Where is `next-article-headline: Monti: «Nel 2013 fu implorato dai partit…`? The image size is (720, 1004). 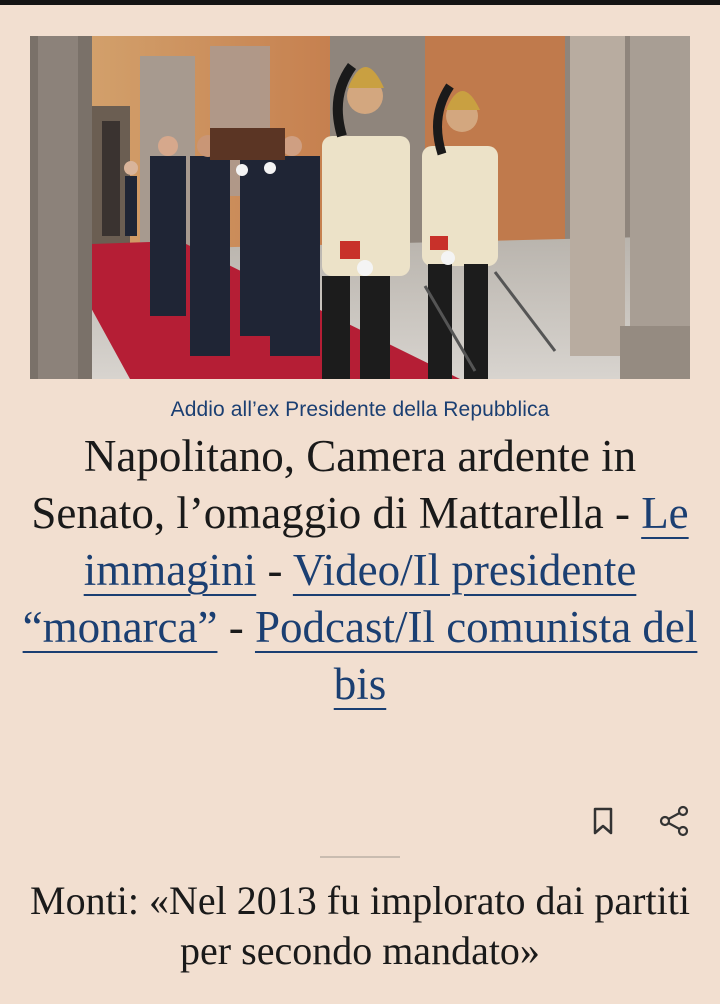 next-article-headline: Monti: «Nel 2013 fu implorato dai partit… is located at coordinates (360, 926).